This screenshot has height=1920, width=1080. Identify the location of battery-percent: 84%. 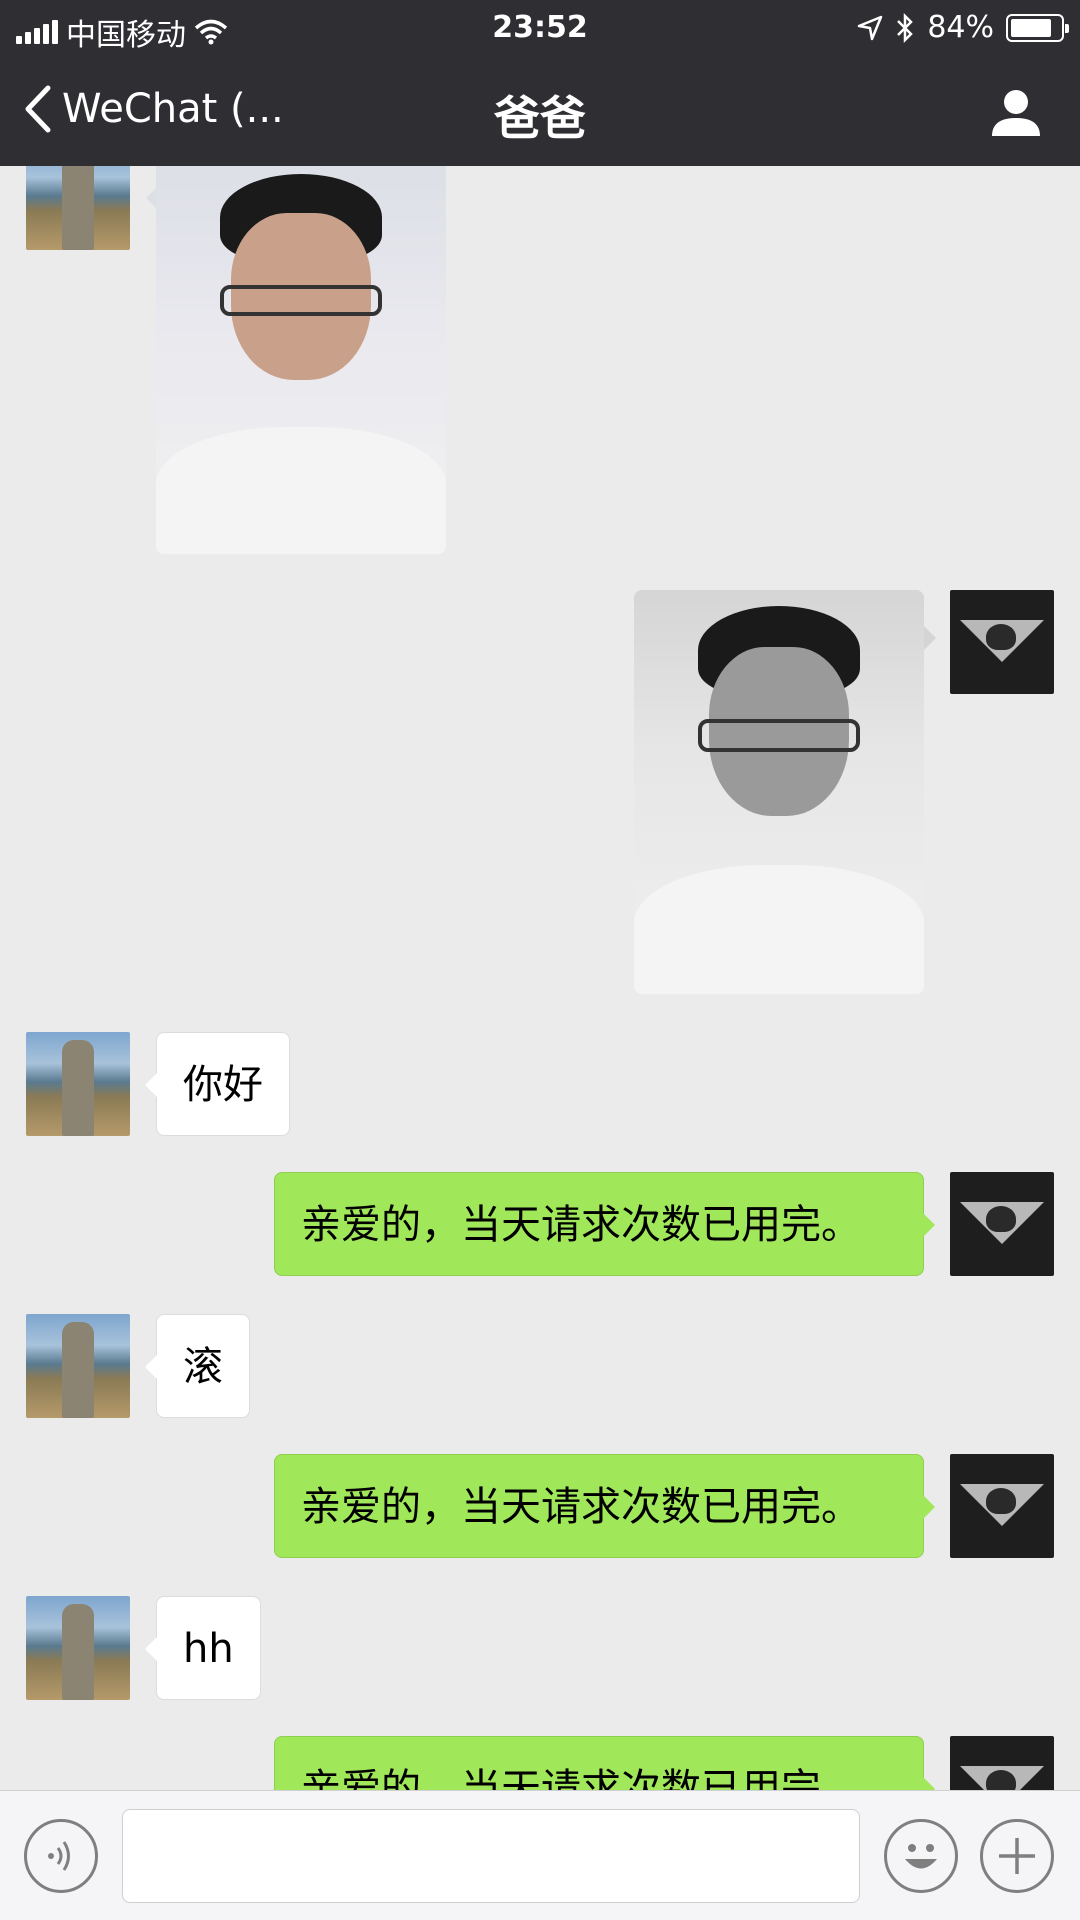
(960, 27).